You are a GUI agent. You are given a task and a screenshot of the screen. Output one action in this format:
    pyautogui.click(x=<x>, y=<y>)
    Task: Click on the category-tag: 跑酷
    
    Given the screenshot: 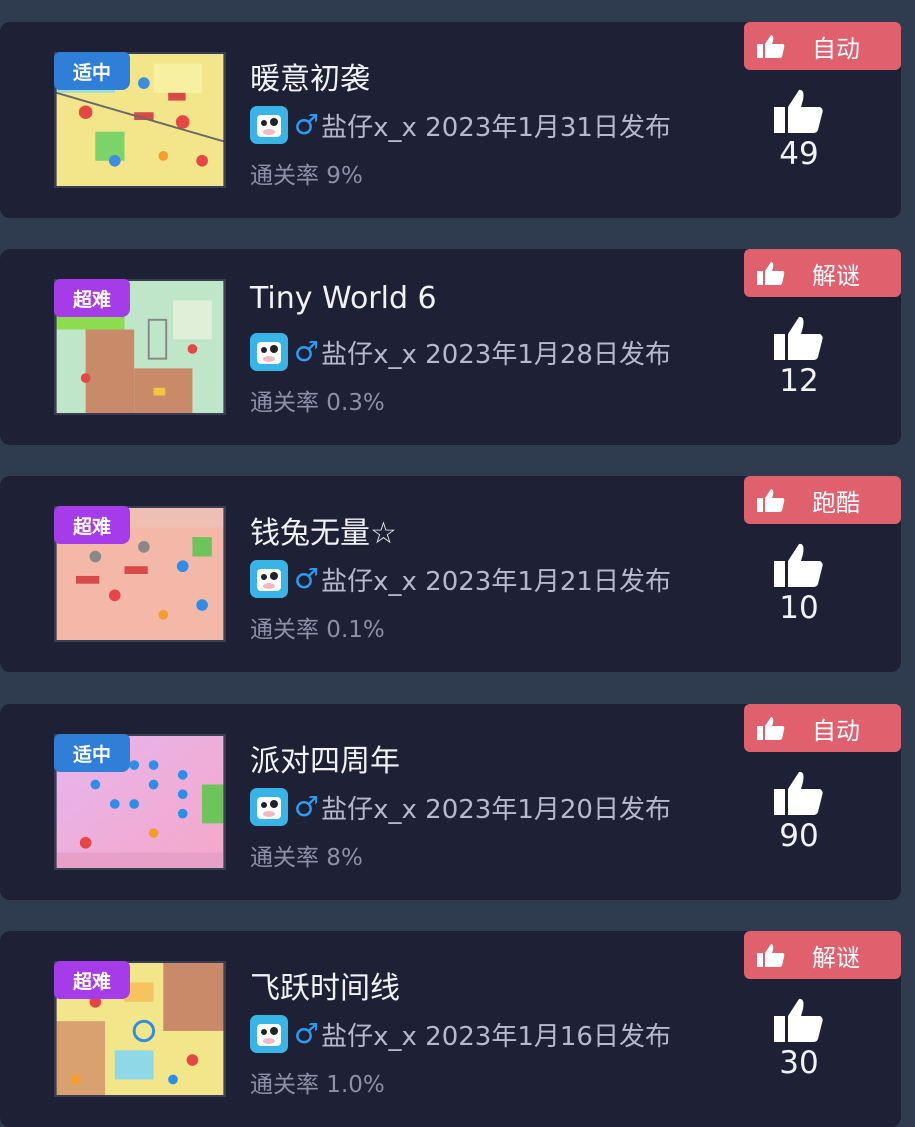 What is the action you would take?
    pyautogui.click(x=822, y=500)
    